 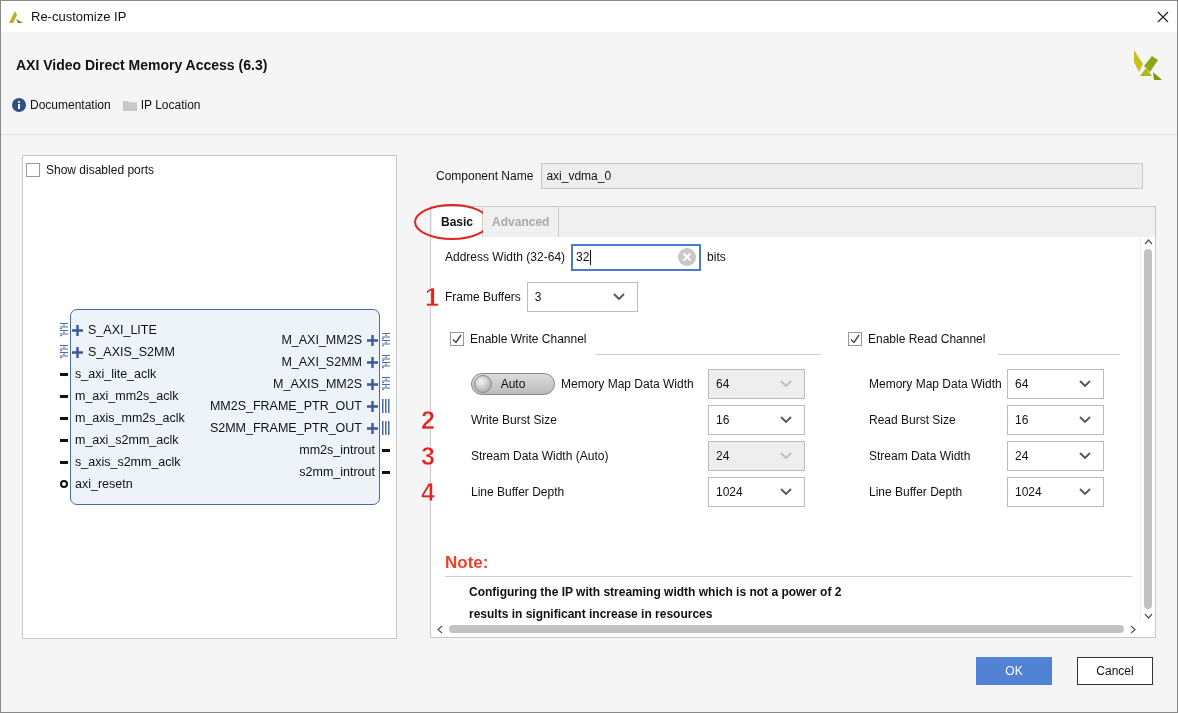 I want to click on inverted-connector-icon, so click(x=64, y=484).